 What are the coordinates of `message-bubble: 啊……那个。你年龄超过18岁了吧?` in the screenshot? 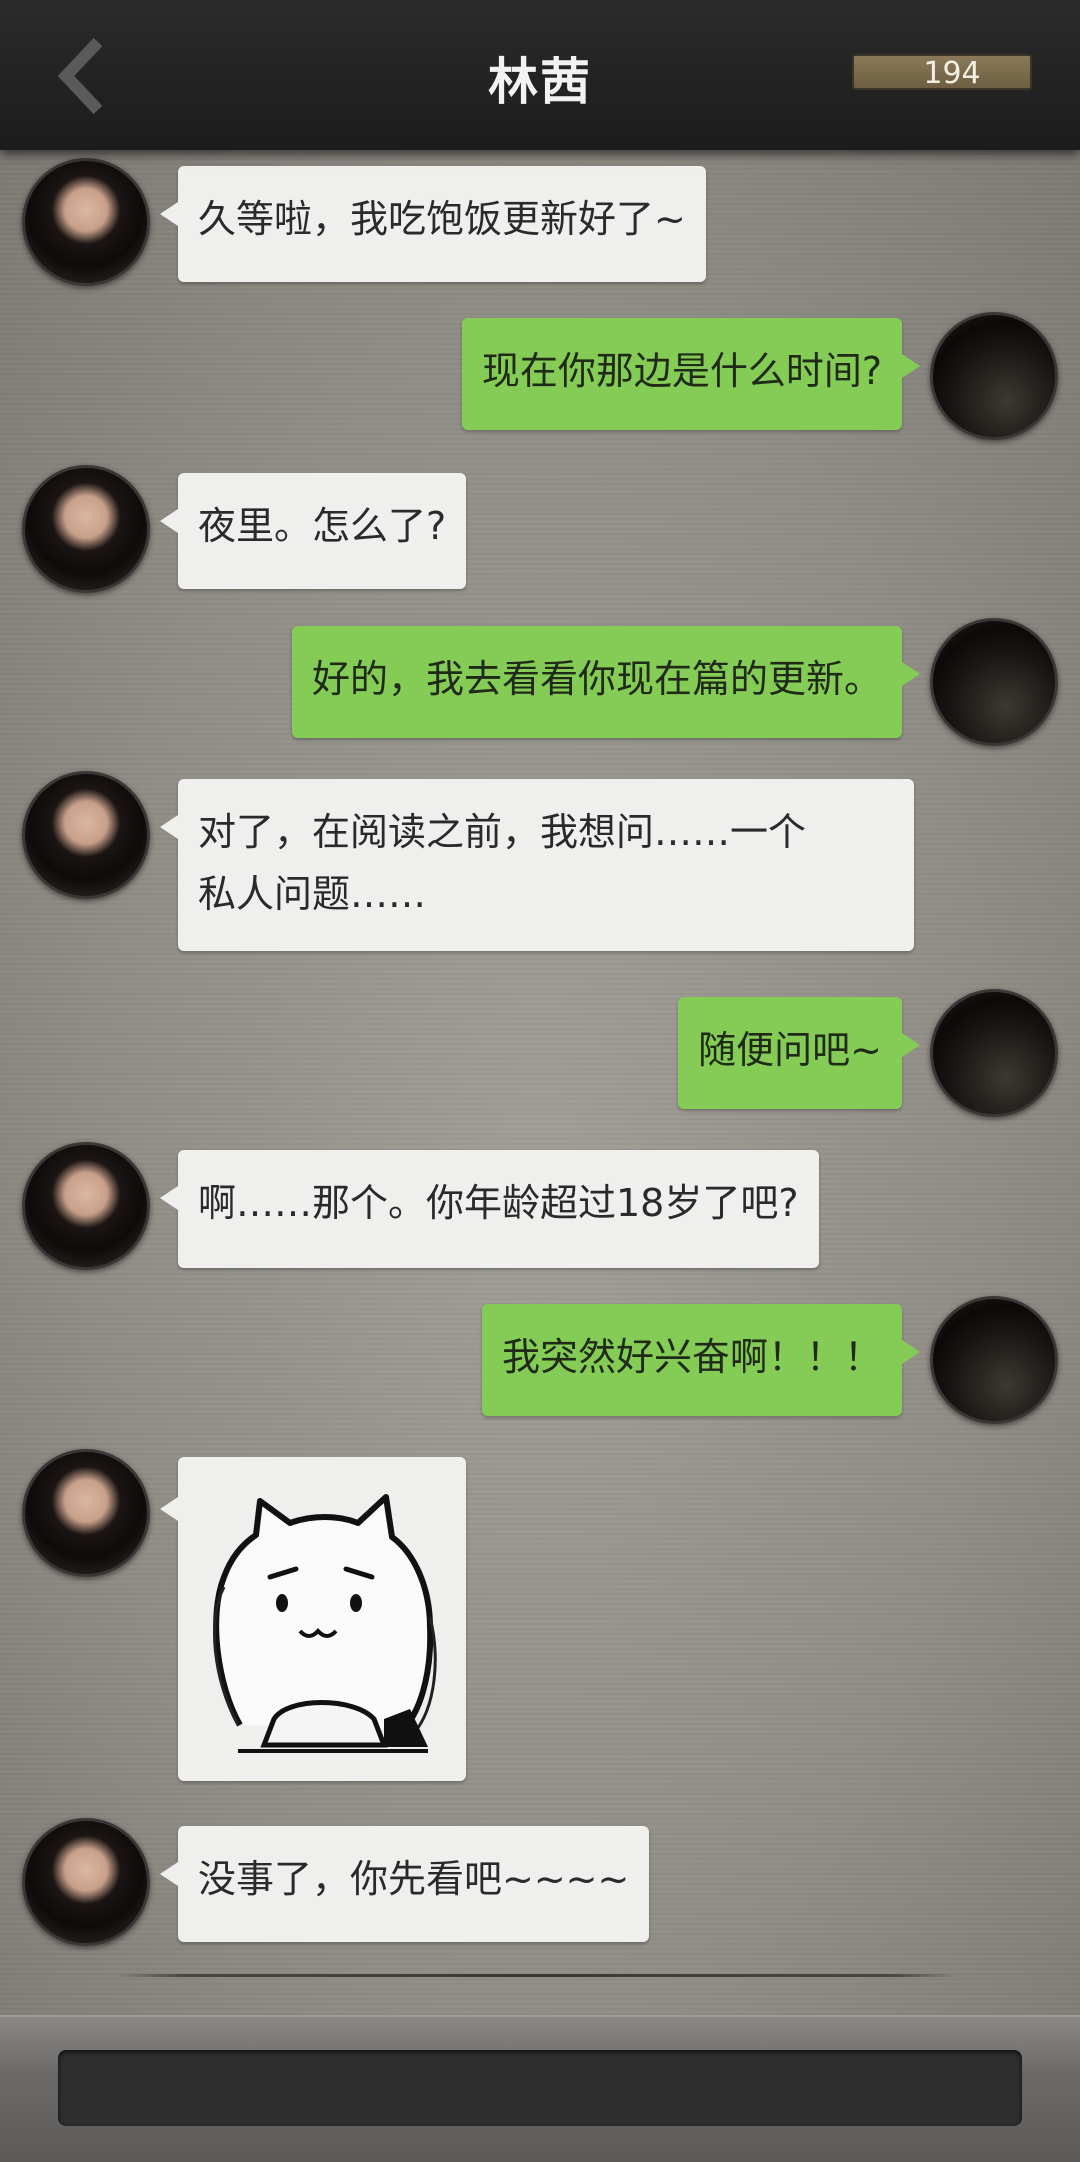 It's located at (489, 1209).